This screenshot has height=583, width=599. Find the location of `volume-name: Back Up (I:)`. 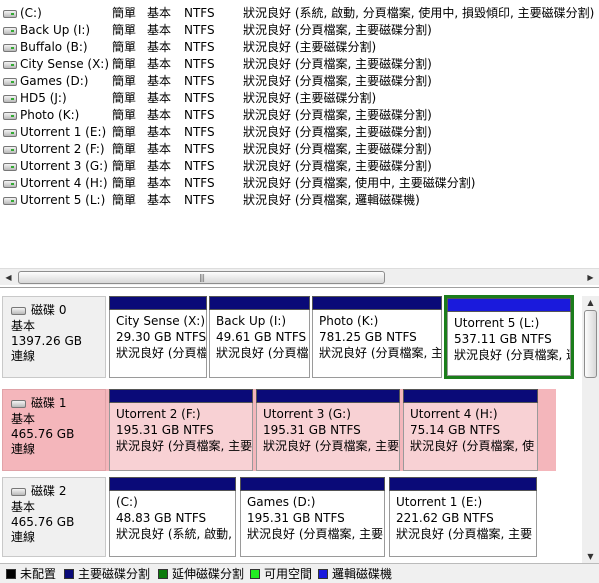

volume-name: Back Up (I:) is located at coordinates (55, 30).